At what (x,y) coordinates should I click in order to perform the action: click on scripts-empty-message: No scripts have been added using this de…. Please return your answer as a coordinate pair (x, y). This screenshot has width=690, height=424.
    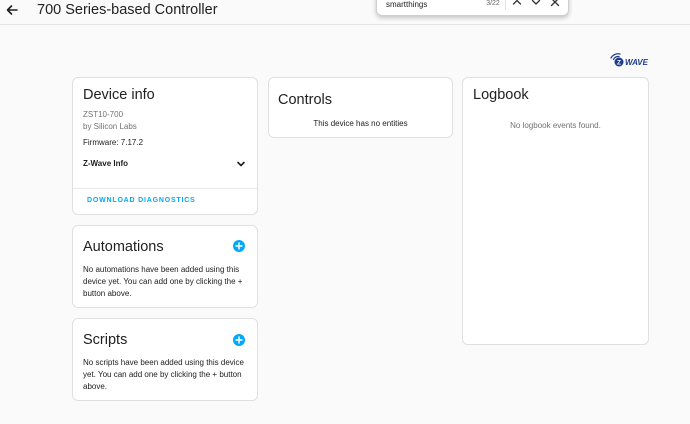
    Looking at the image, I should click on (168, 375).